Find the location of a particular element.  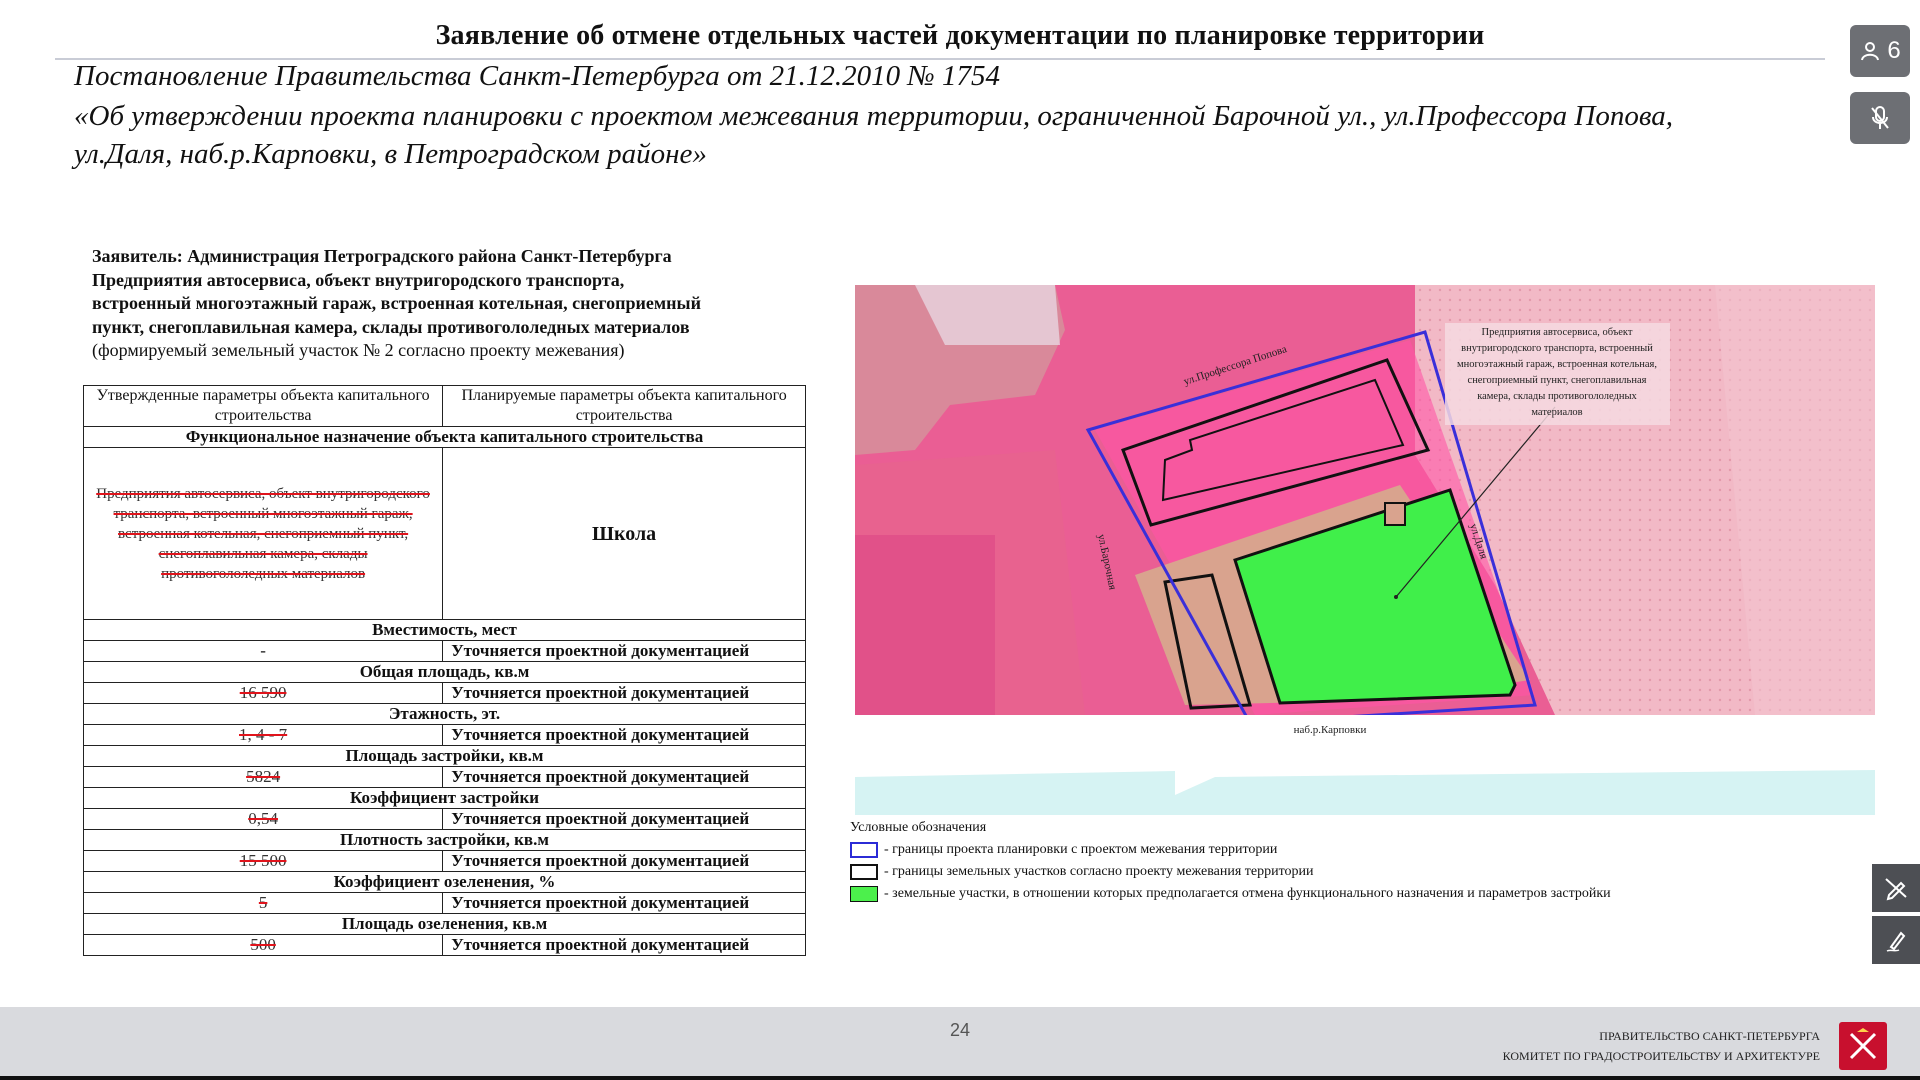

draw-button is located at coordinates (1896, 940).